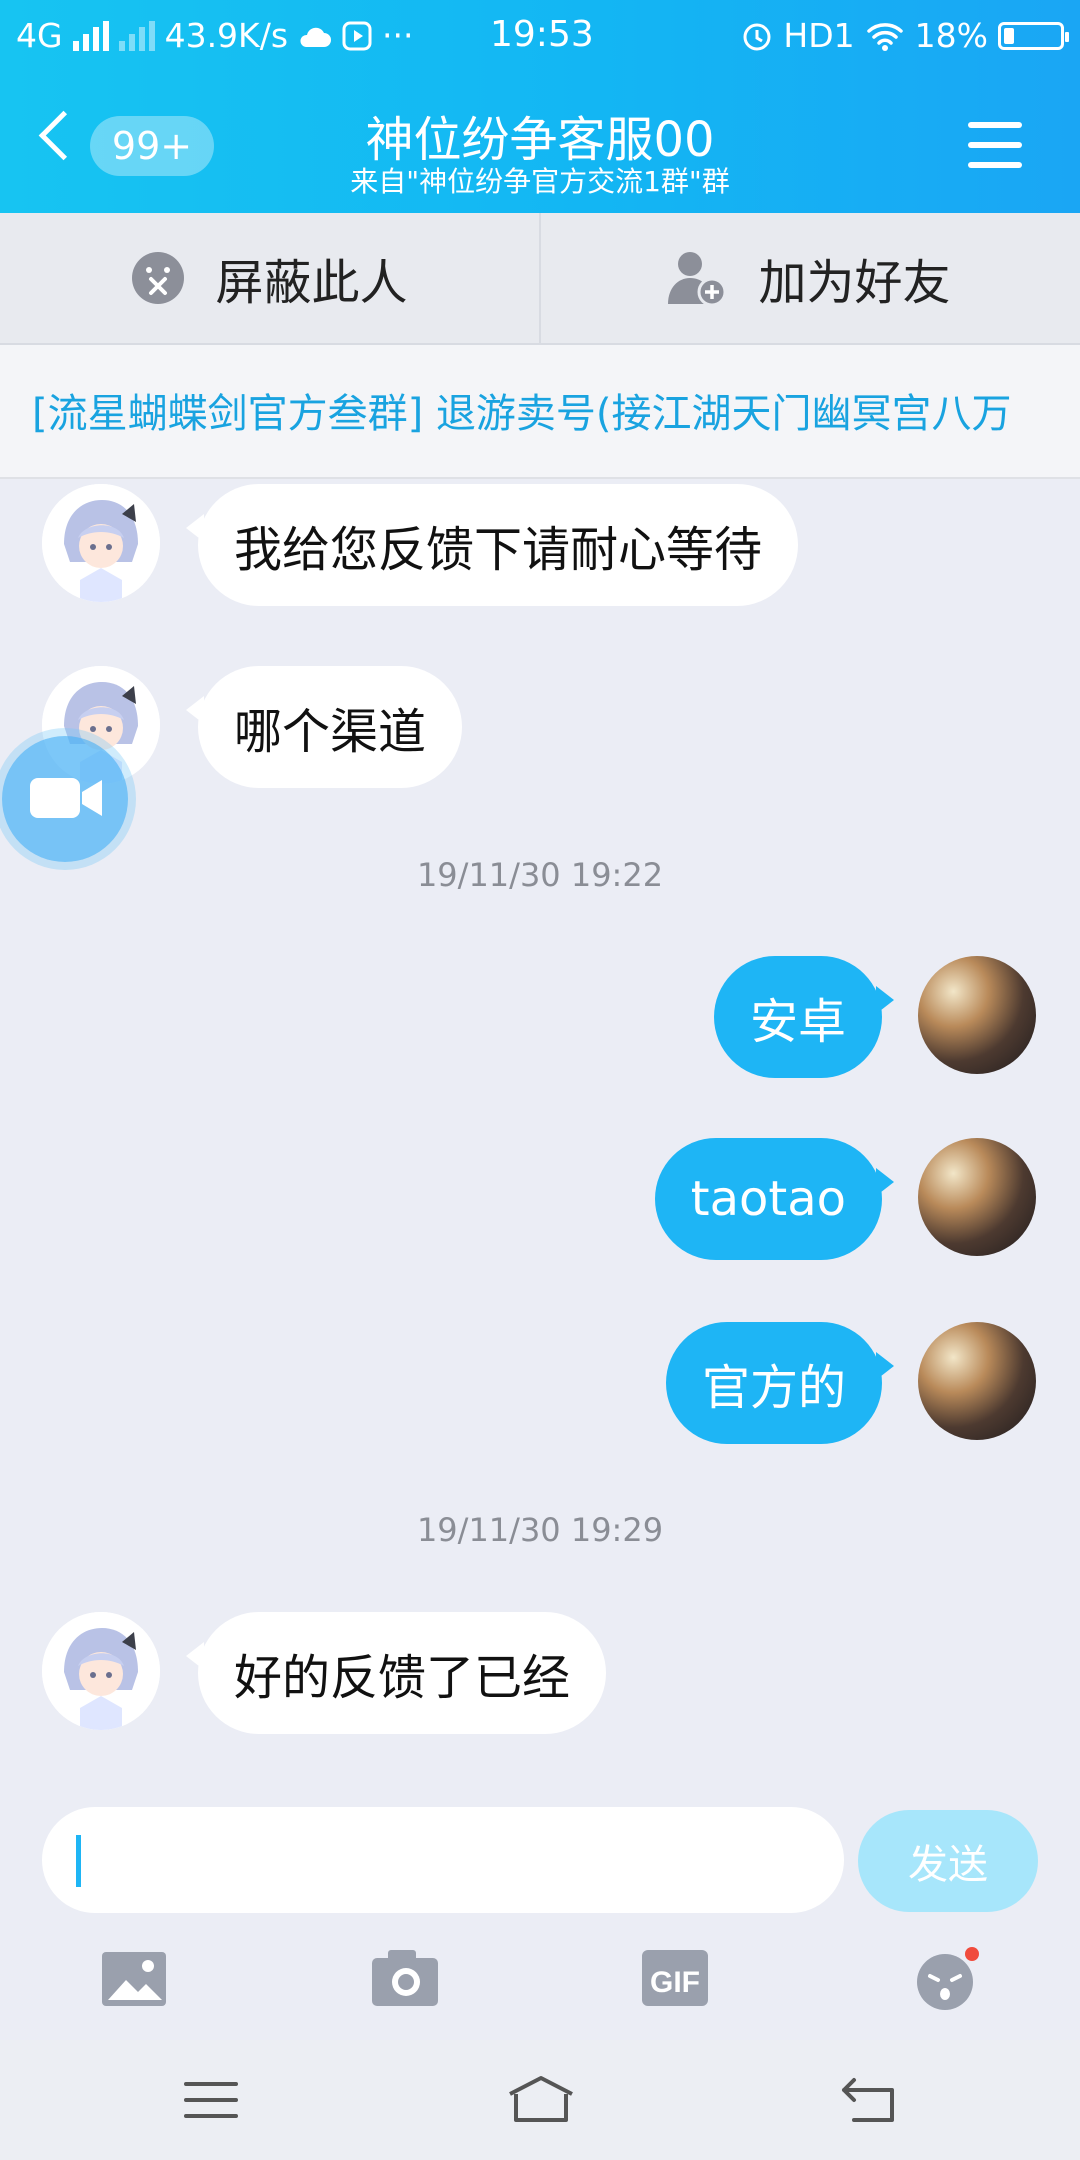 The image size is (1080, 2160). I want to click on battery-percent: 18%, so click(951, 35).